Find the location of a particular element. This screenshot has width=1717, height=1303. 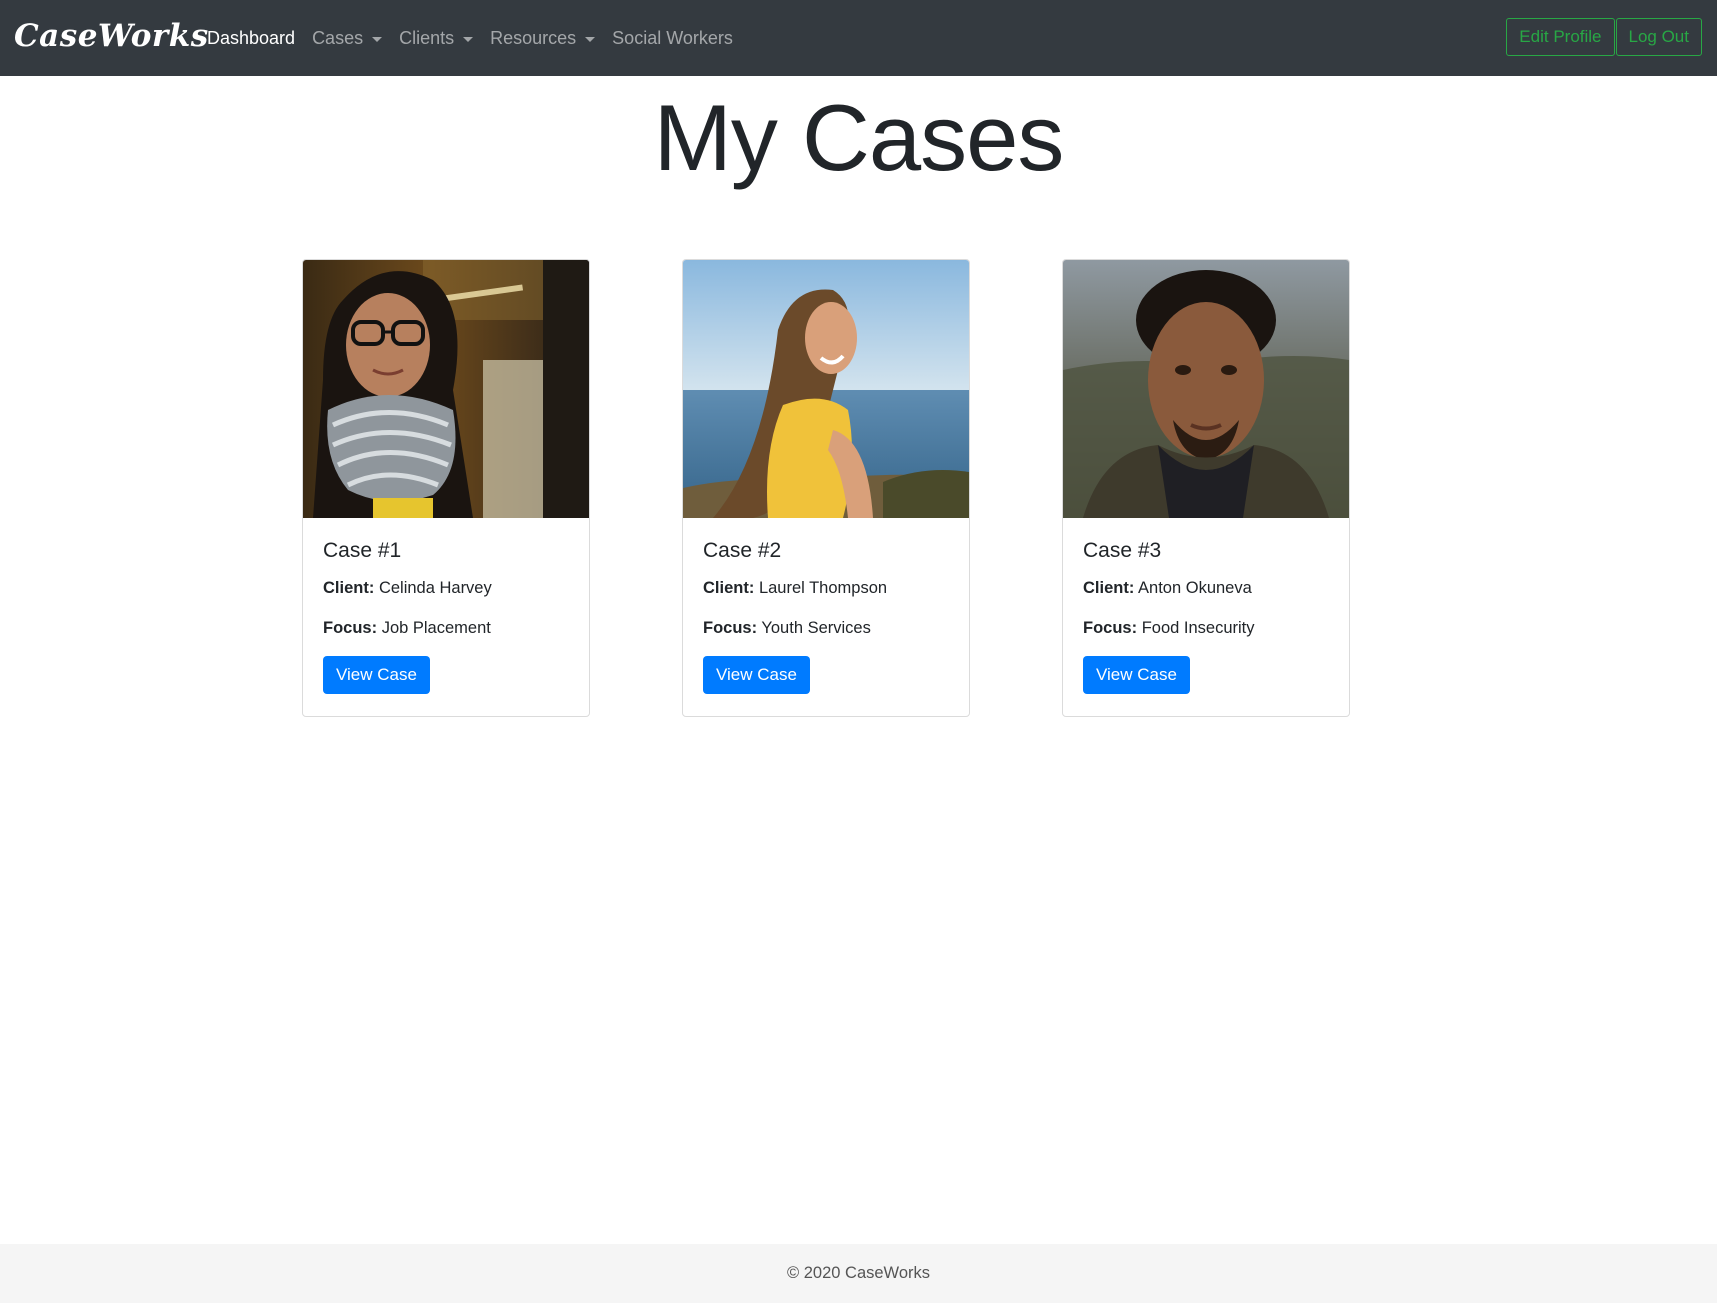

client-line: Client: Celinda Harvey is located at coordinates (446, 588).